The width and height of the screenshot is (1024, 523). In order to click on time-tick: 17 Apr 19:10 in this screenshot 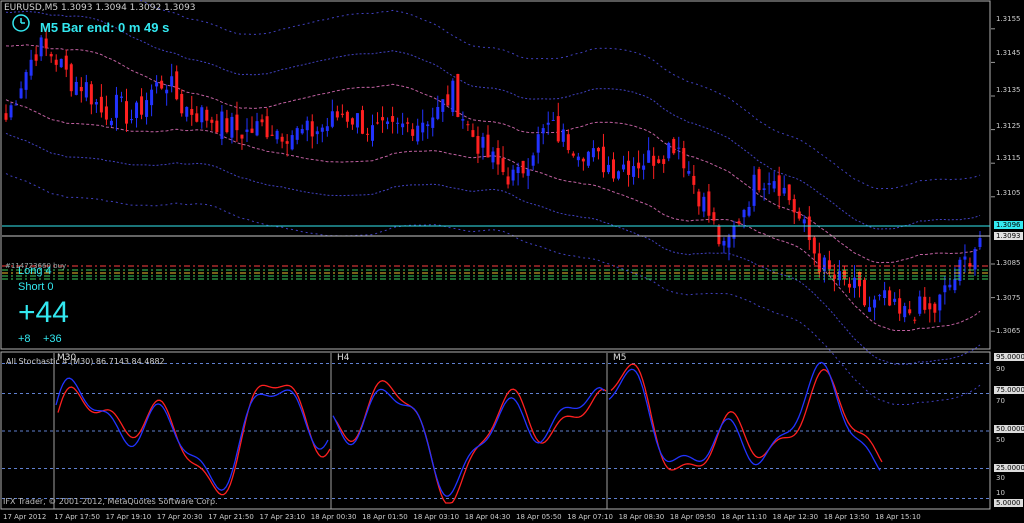, I will do `click(128, 517)`.